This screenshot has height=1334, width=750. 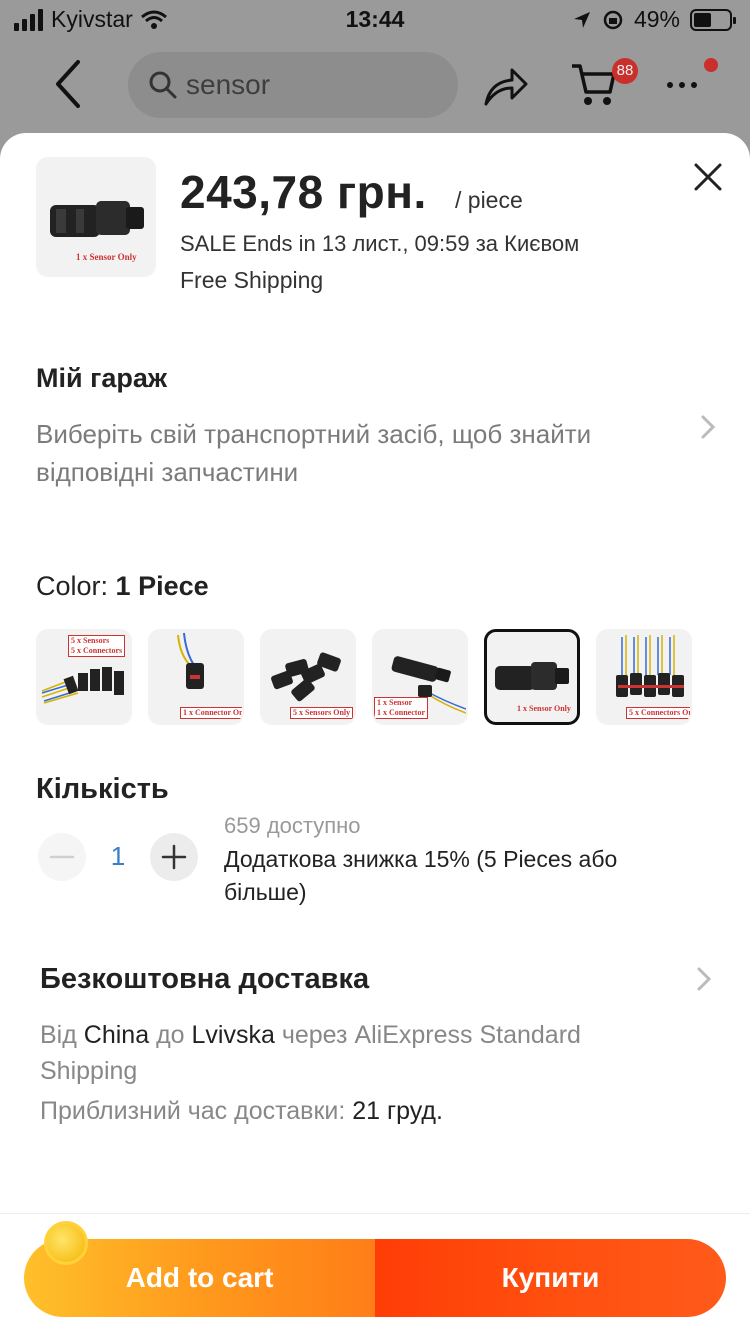 What do you see at coordinates (66, 1243) in the screenshot?
I see `coin-icon` at bounding box center [66, 1243].